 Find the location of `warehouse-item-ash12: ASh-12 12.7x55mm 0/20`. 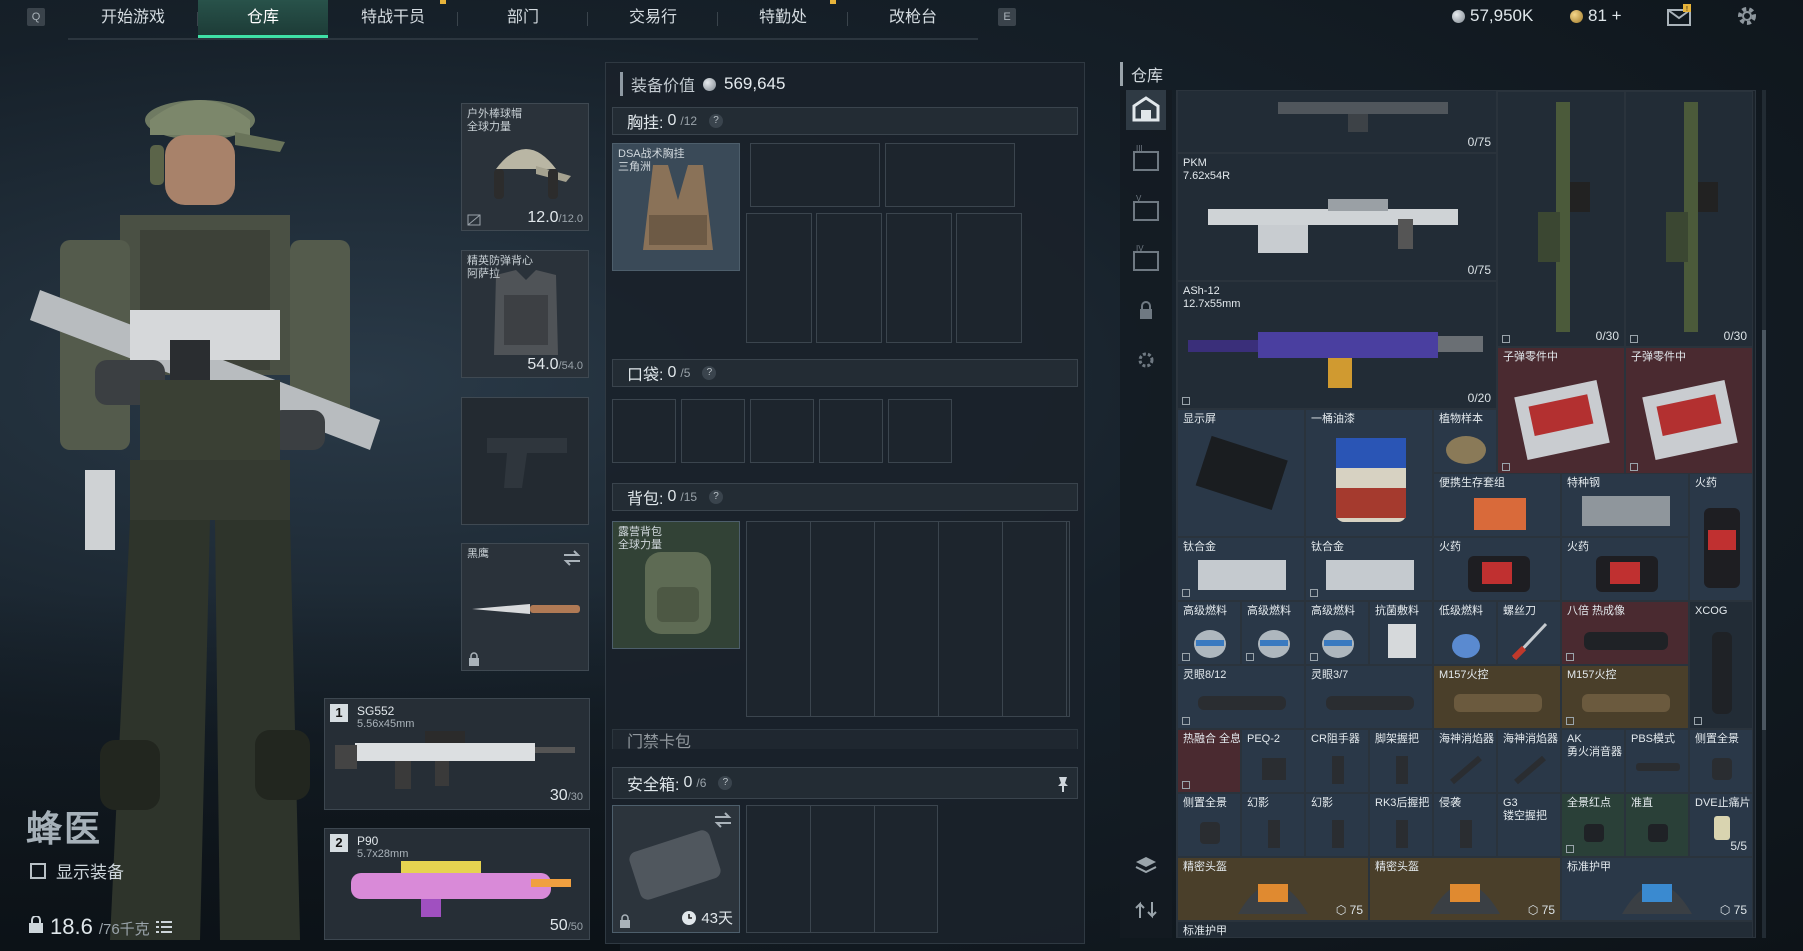

warehouse-item-ash12: ASh-12 12.7x55mm 0/20 is located at coordinates (1337, 345).